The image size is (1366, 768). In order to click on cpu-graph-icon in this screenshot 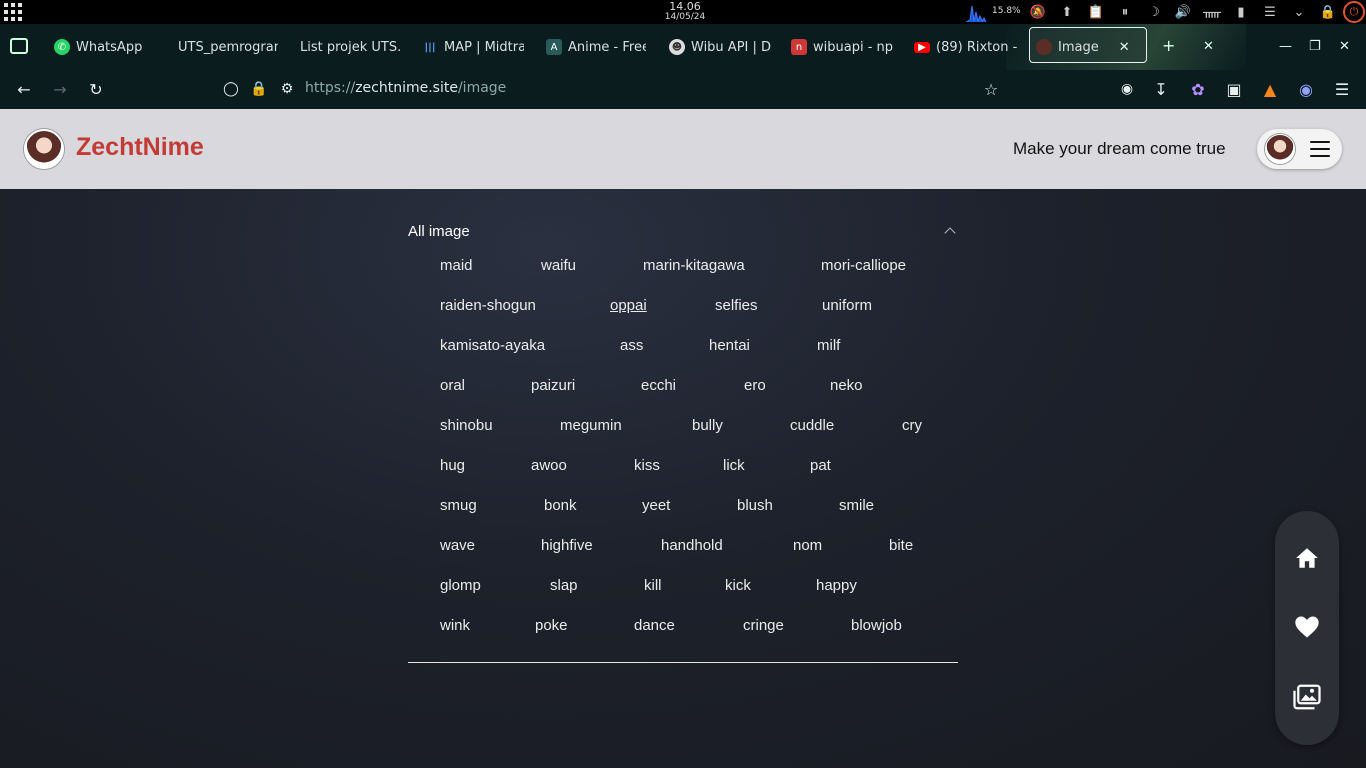, I will do `click(978, 12)`.